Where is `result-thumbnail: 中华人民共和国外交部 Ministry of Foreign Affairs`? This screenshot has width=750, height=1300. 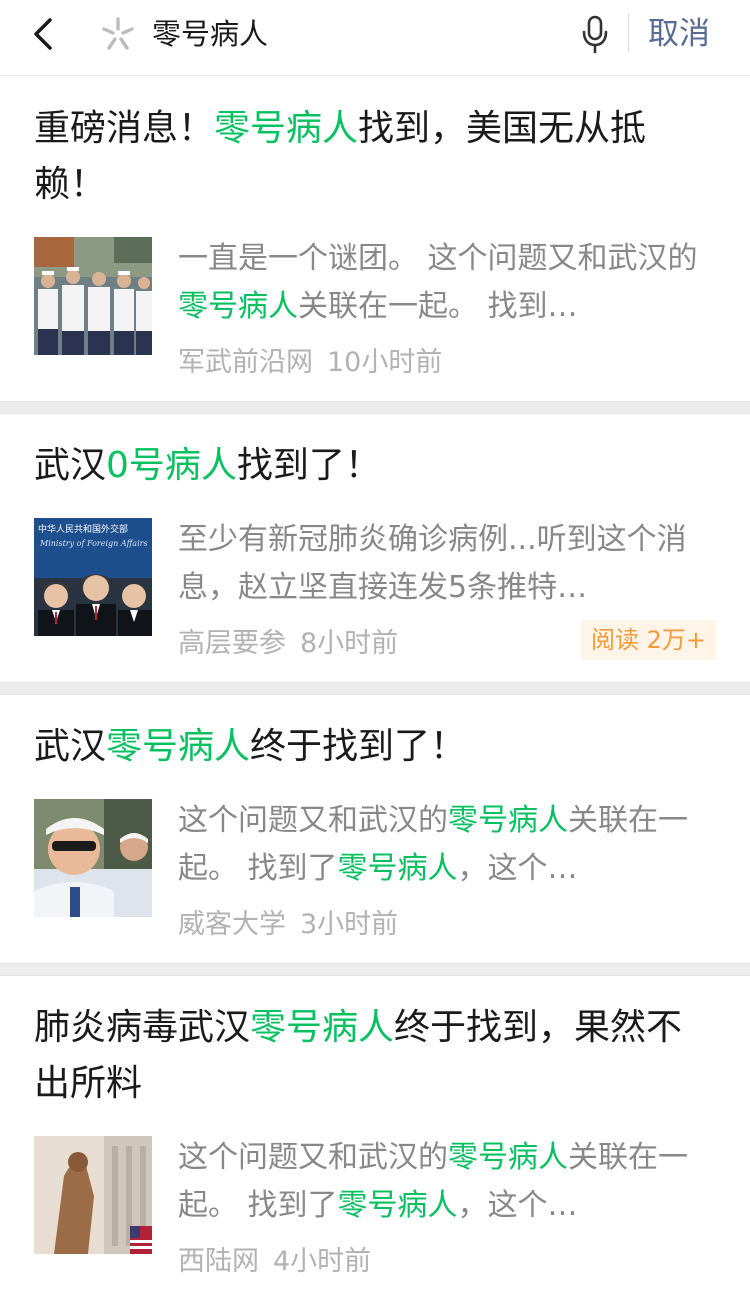
result-thumbnail: 中华人民共和国外交部 Ministry of Foreign Affairs is located at coordinates (93, 577).